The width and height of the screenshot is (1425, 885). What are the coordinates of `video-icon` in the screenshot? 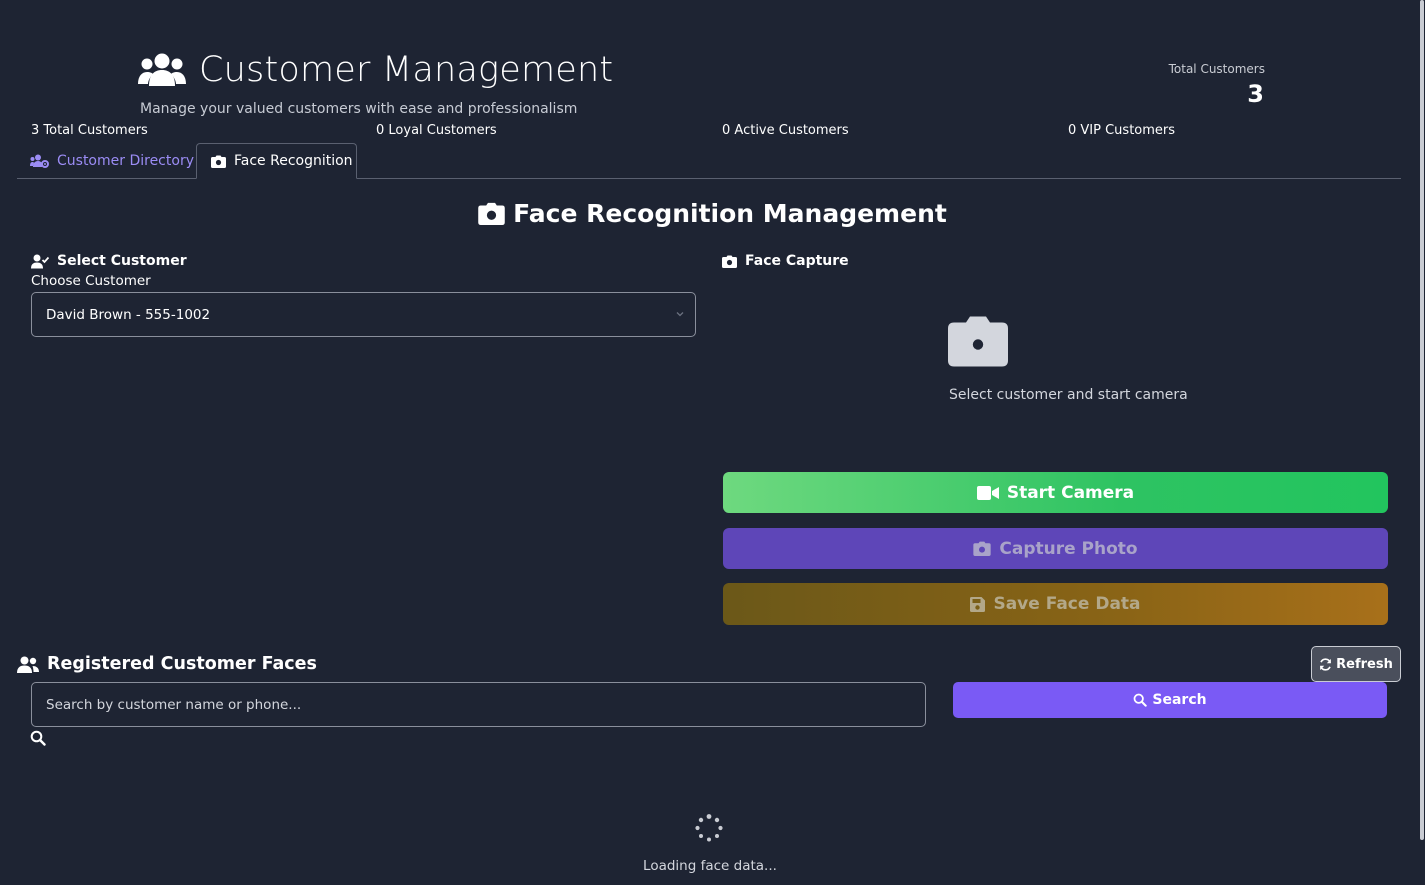 It's located at (987, 492).